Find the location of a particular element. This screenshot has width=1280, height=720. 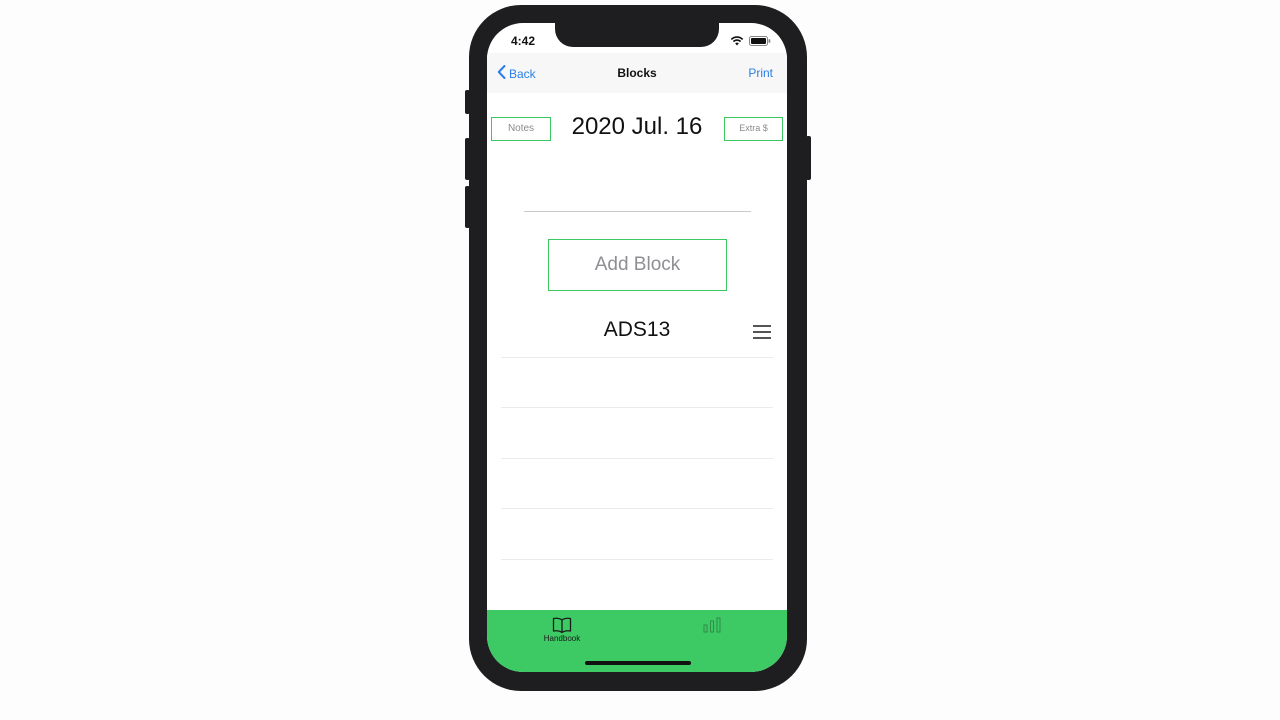

add-block-button: Add Block is located at coordinates (637, 265).